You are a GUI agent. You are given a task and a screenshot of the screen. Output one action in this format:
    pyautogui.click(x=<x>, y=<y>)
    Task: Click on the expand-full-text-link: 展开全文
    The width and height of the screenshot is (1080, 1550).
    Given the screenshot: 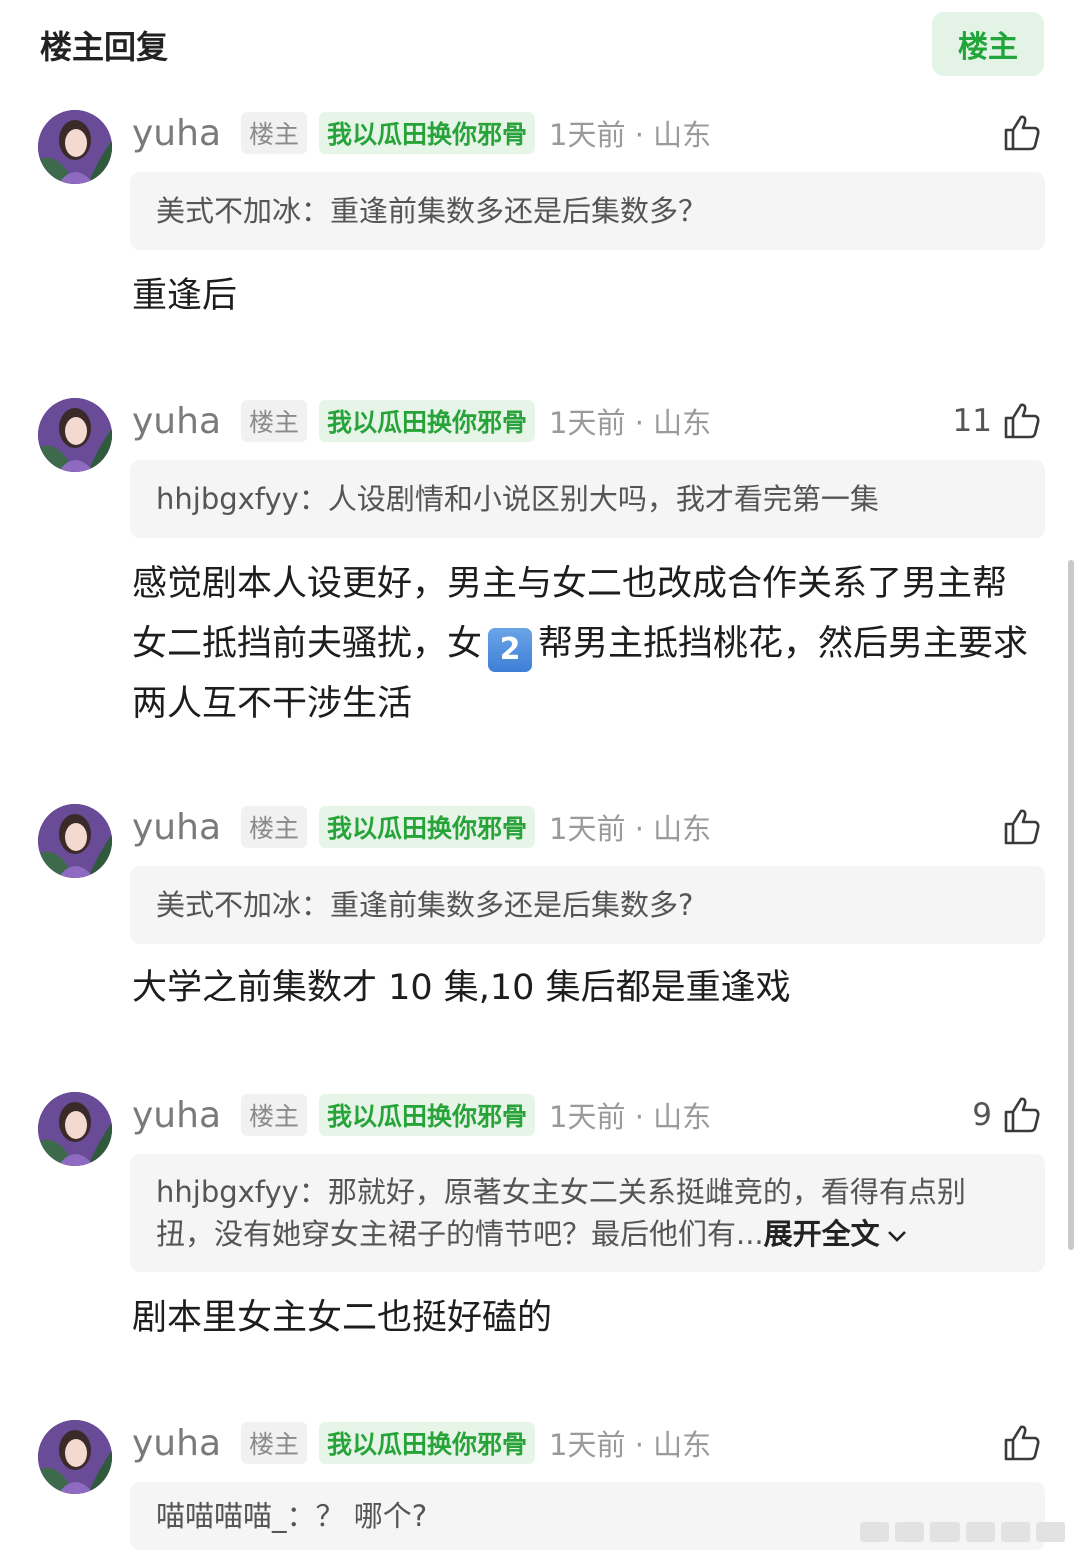 What is the action you would take?
    pyautogui.click(x=836, y=1234)
    